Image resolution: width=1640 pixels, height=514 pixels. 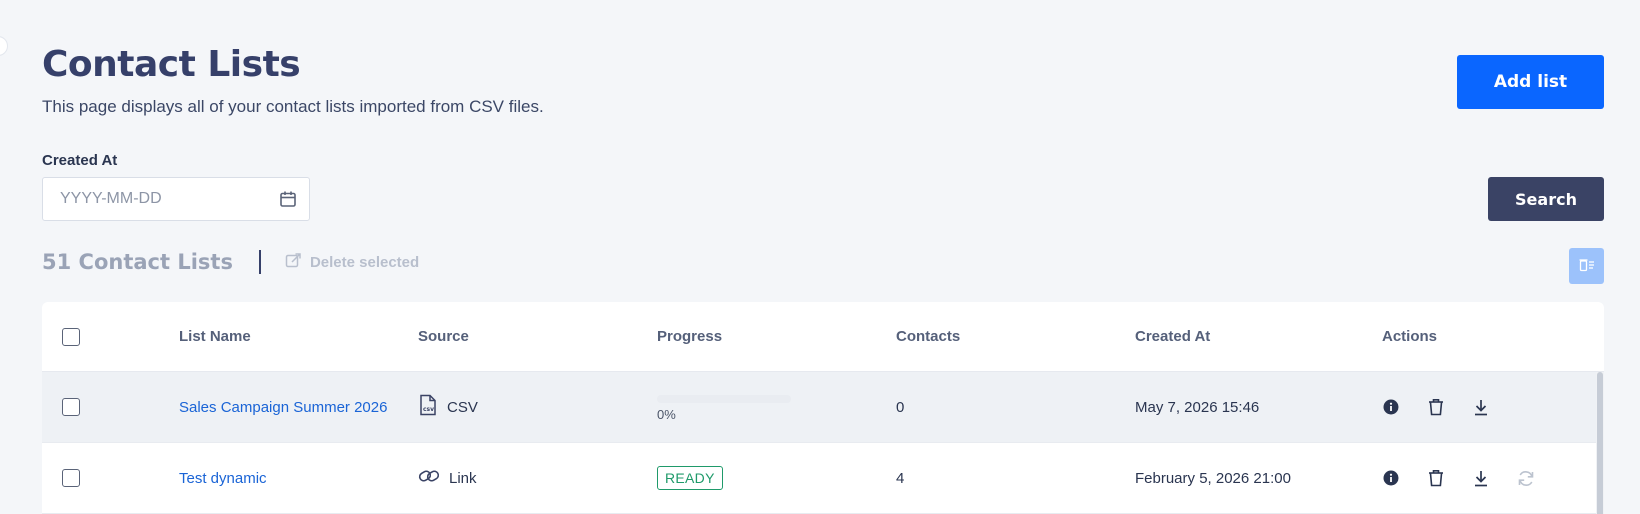 I want to click on bulk-delete-button, so click(x=1586, y=266).